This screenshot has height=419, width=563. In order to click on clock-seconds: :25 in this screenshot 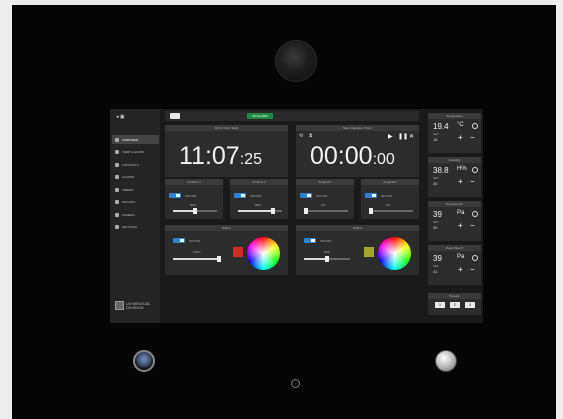, I will do `click(250, 159)`.